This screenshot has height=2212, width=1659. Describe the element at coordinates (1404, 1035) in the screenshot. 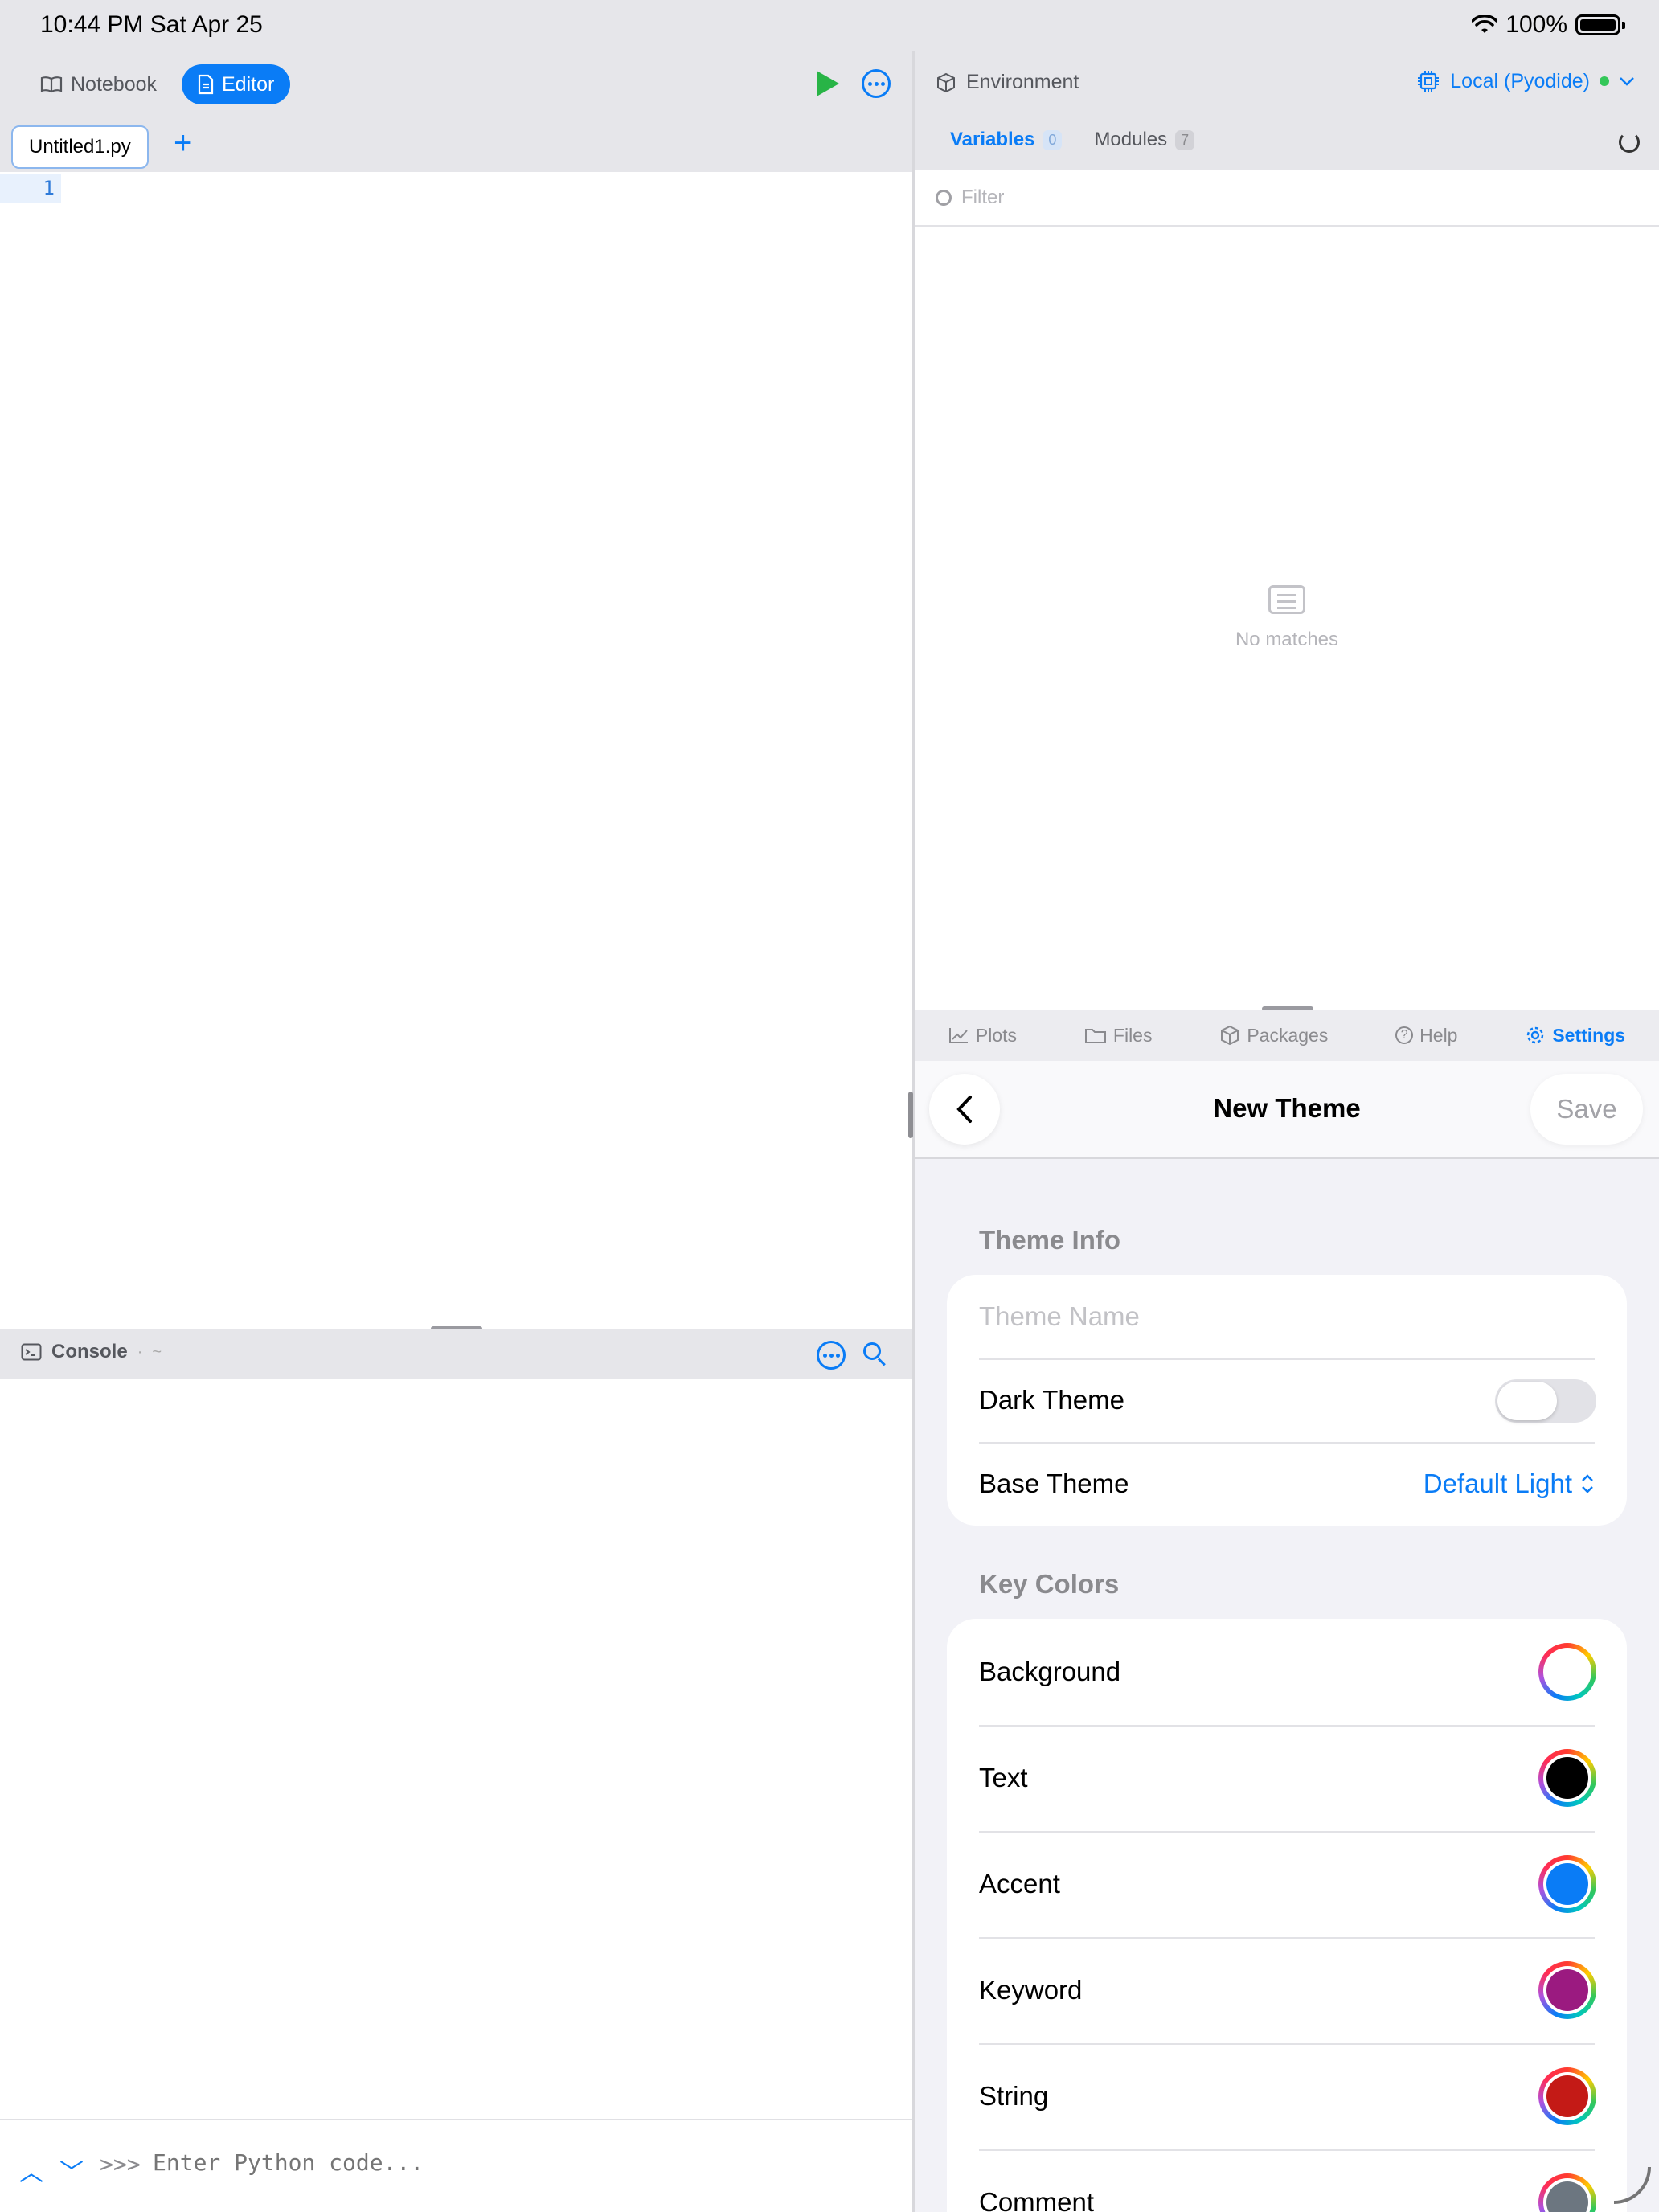

I see `help-icon: ?` at that location.